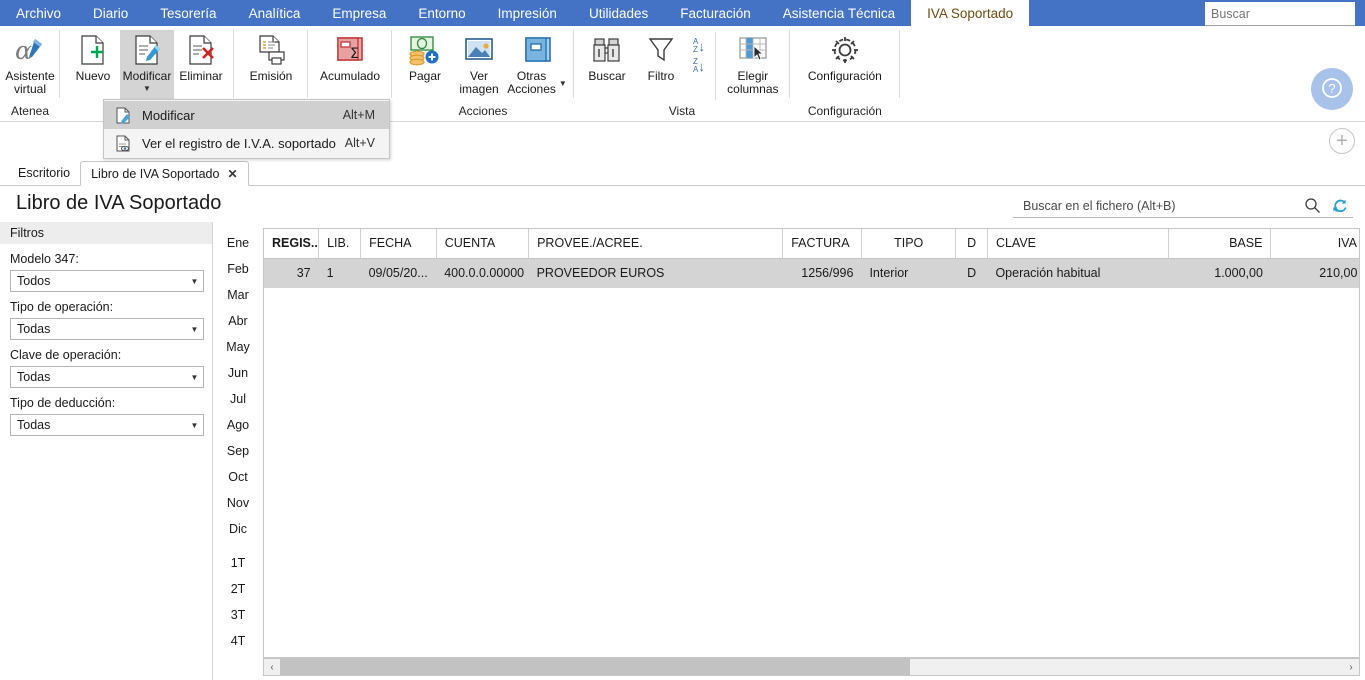 Image resolution: width=1365 pixels, height=680 pixels. What do you see at coordinates (839, 13) in the screenshot?
I see `menu-item-asistencia-t-cnica: Asistencia Técnica` at bounding box center [839, 13].